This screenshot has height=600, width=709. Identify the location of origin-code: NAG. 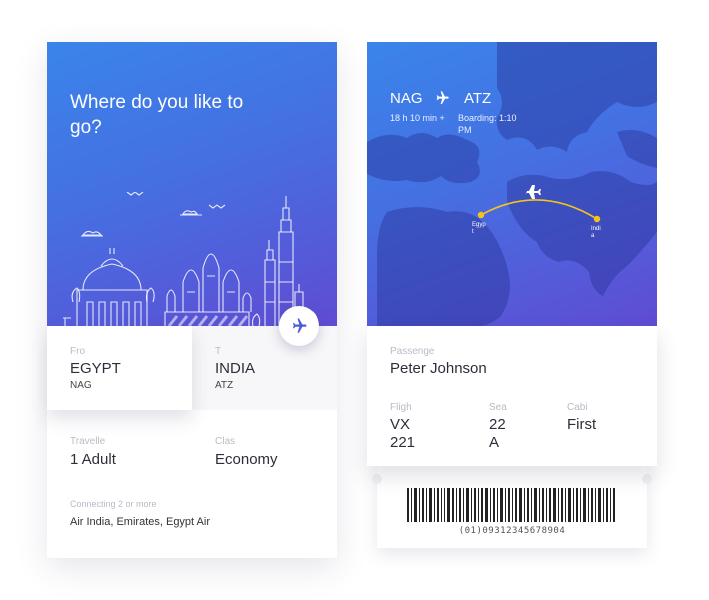
(406, 98).